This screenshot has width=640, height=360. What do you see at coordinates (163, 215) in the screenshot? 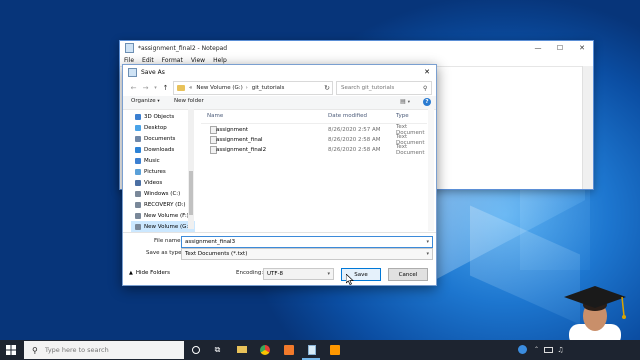
I see `nav-item-new-volume-f: New Volume (F:)` at bounding box center [163, 215].